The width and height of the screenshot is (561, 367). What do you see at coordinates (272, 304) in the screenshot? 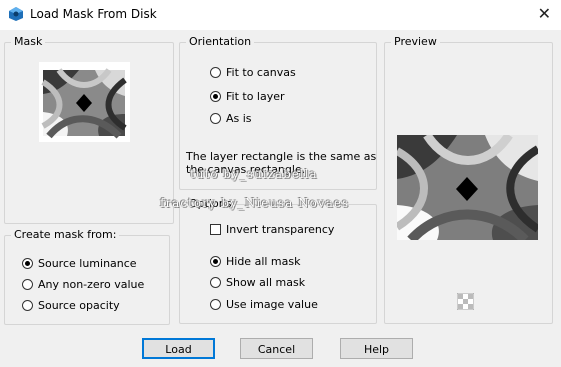
I see `radio-label: Use image value` at bounding box center [272, 304].